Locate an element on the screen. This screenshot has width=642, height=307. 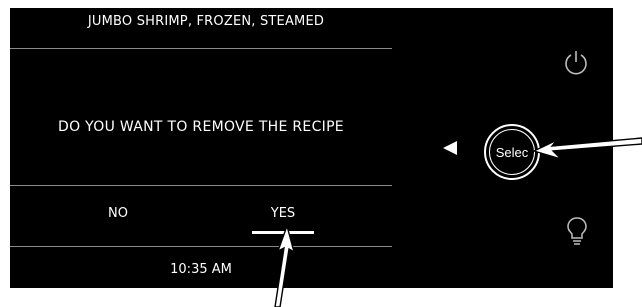
confirm-question: DO YOU WANT TO REMOVE THE RECIPE is located at coordinates (201, 127).